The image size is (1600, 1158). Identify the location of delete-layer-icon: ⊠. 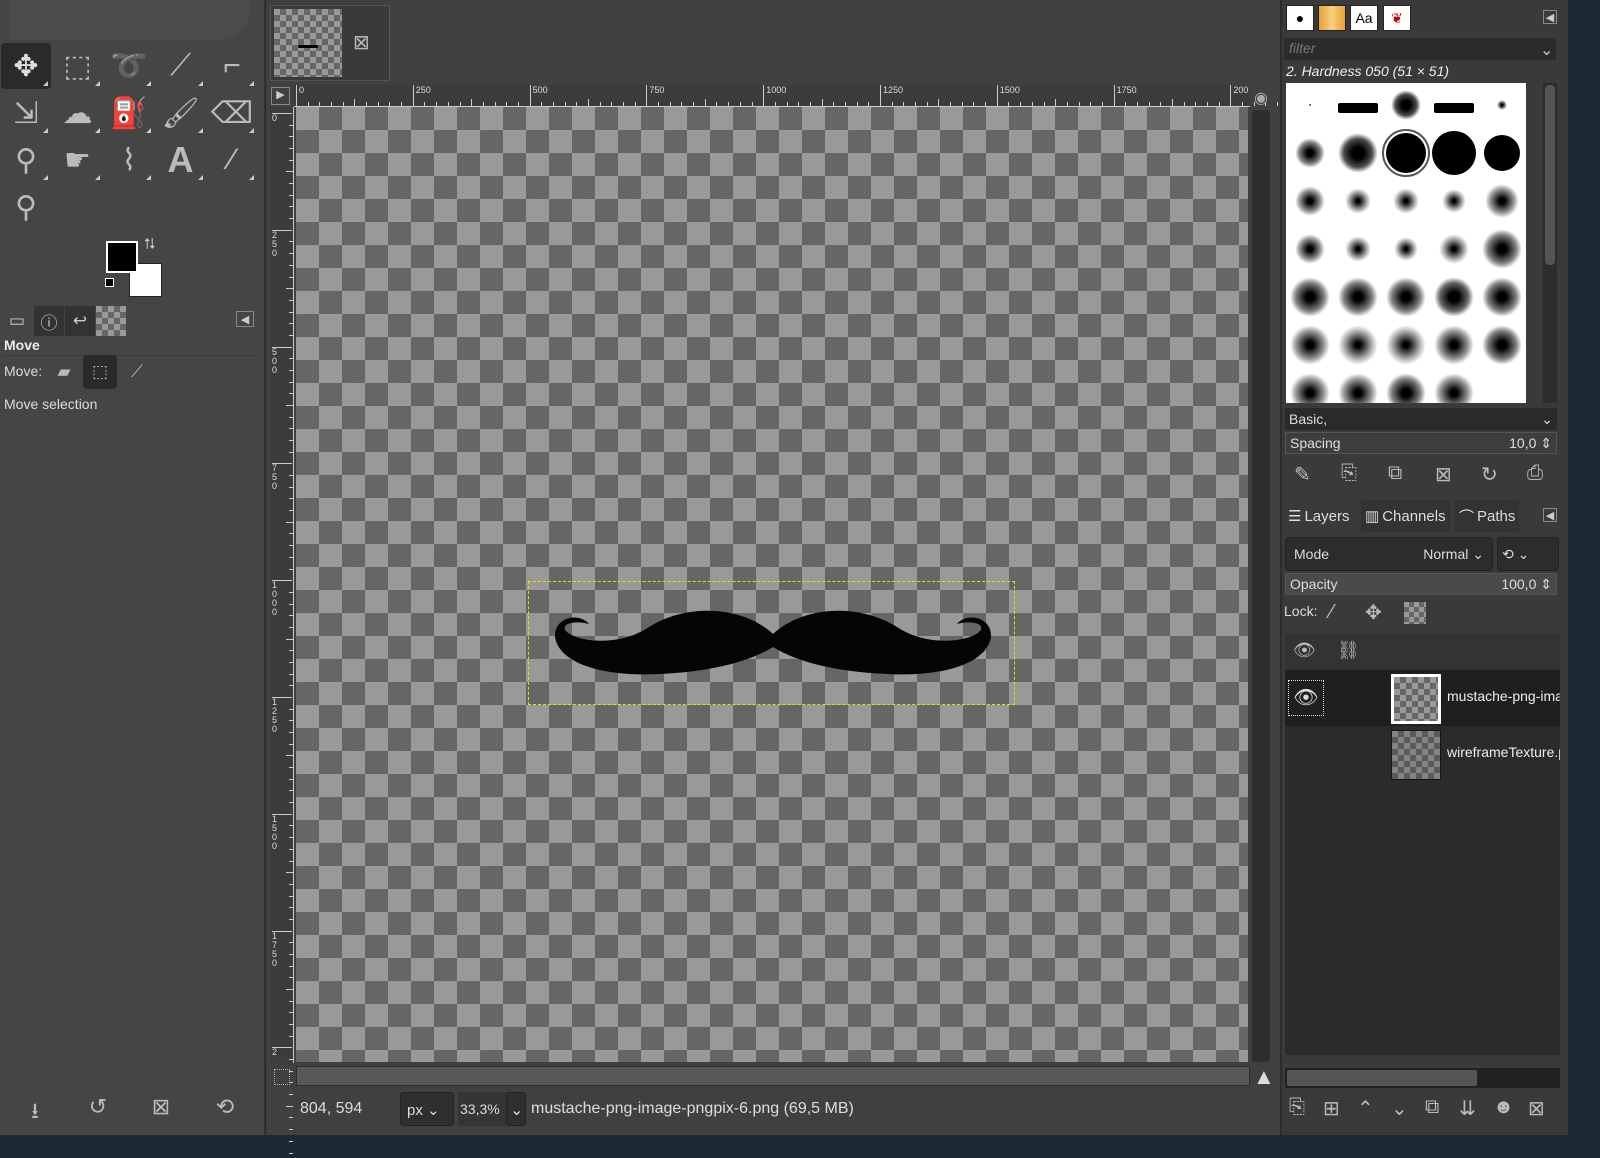
(1536, 1108).